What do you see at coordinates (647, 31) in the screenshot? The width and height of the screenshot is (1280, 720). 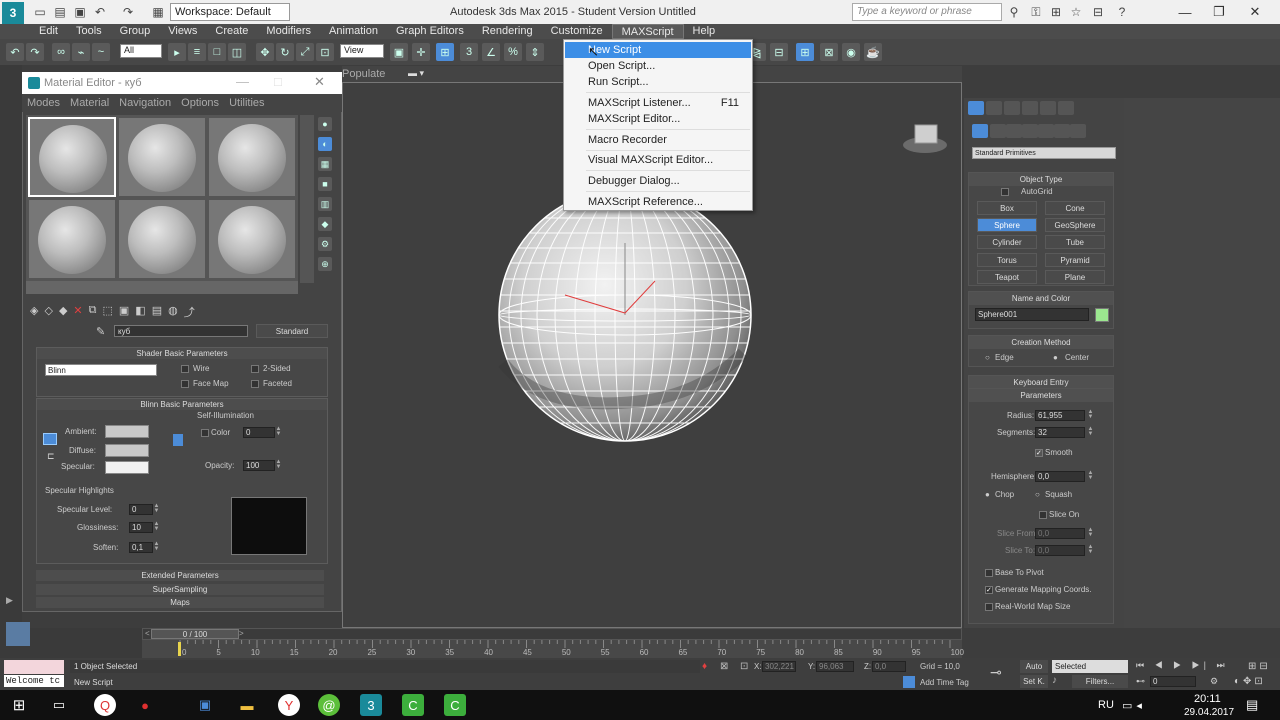 I see `menu-maxscript: MAXScript` at bounding box center [647, 31].